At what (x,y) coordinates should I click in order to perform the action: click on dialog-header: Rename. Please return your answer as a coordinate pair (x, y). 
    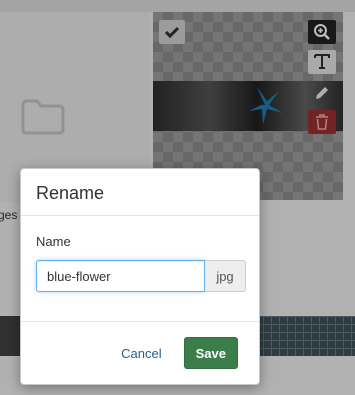
    Looking at the image, I should click on (140, 192).